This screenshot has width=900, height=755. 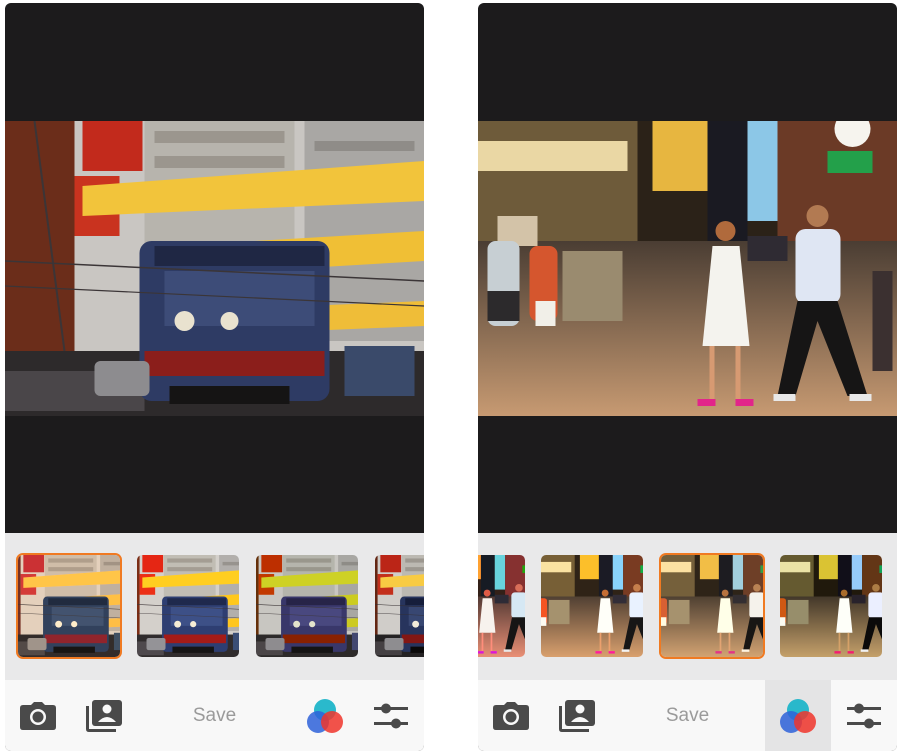 I want to click on filters-button-active, so click(x=798, y=715).